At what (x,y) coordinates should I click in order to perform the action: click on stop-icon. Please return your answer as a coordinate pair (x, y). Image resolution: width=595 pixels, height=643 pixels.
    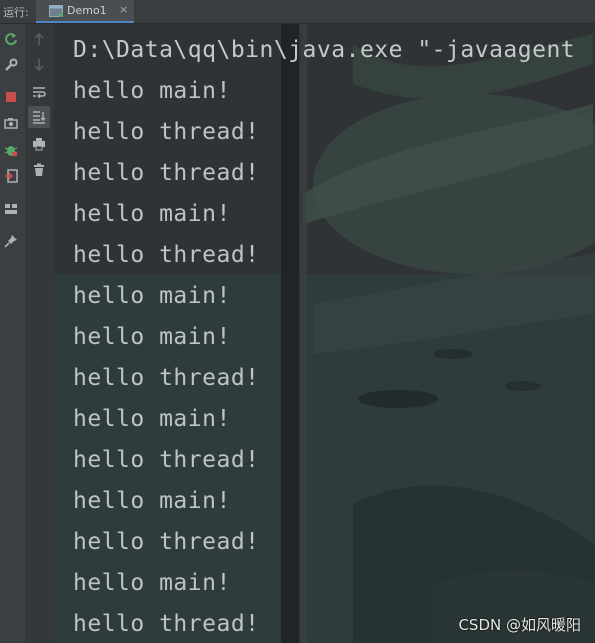
    Looking at the image, I should click on (11, 97).